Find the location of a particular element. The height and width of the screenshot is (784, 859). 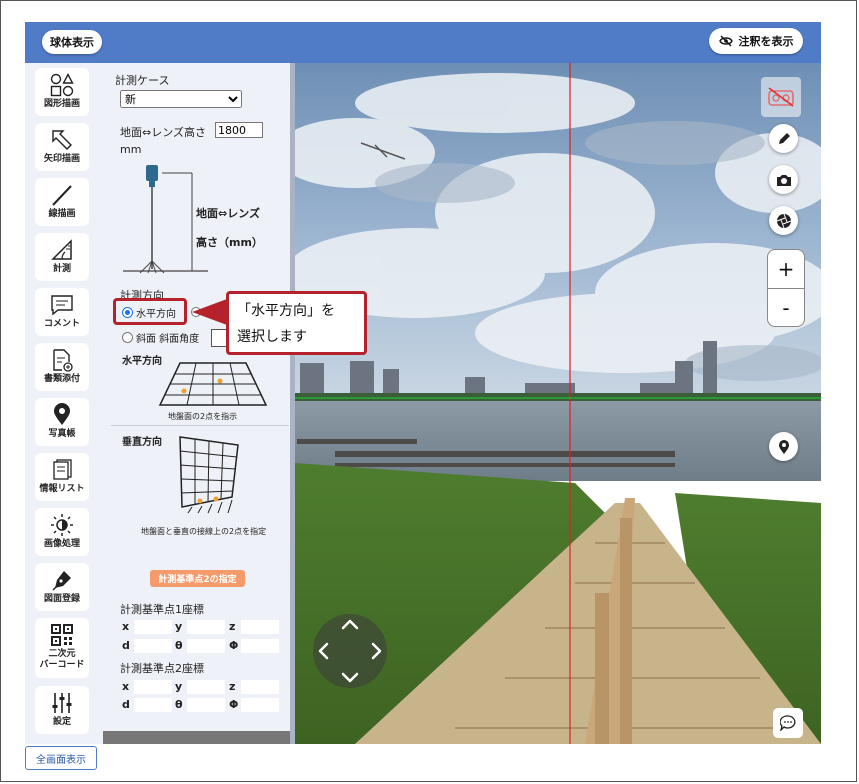

height-unit: mm is located at coordinates (131, 149).